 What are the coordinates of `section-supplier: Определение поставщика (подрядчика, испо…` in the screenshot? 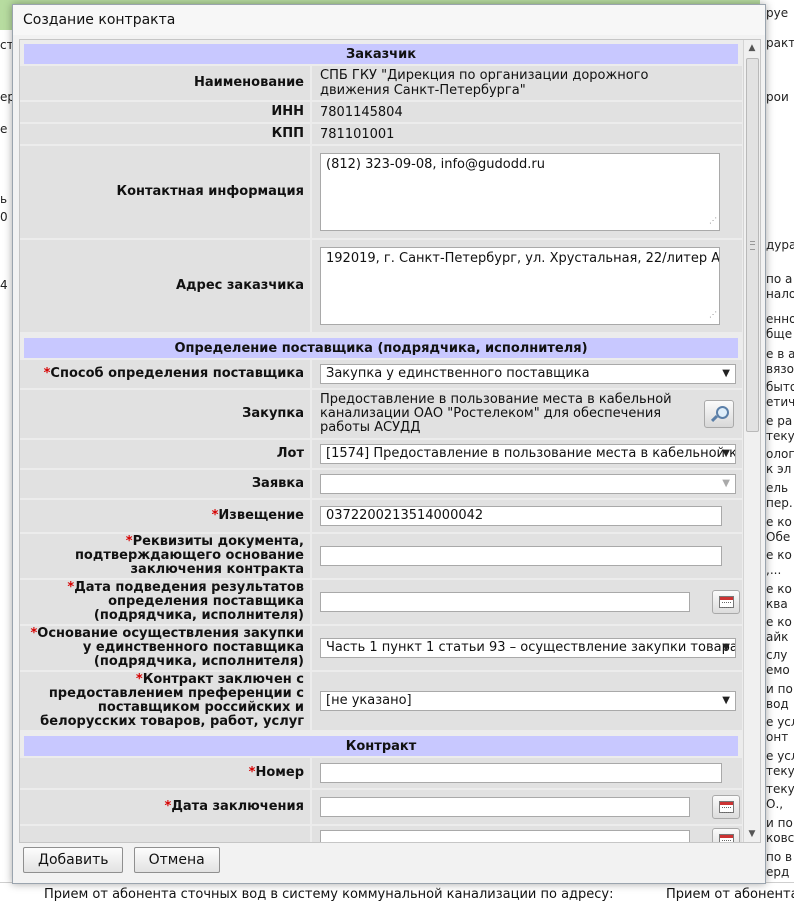 It's located at (381, 347).